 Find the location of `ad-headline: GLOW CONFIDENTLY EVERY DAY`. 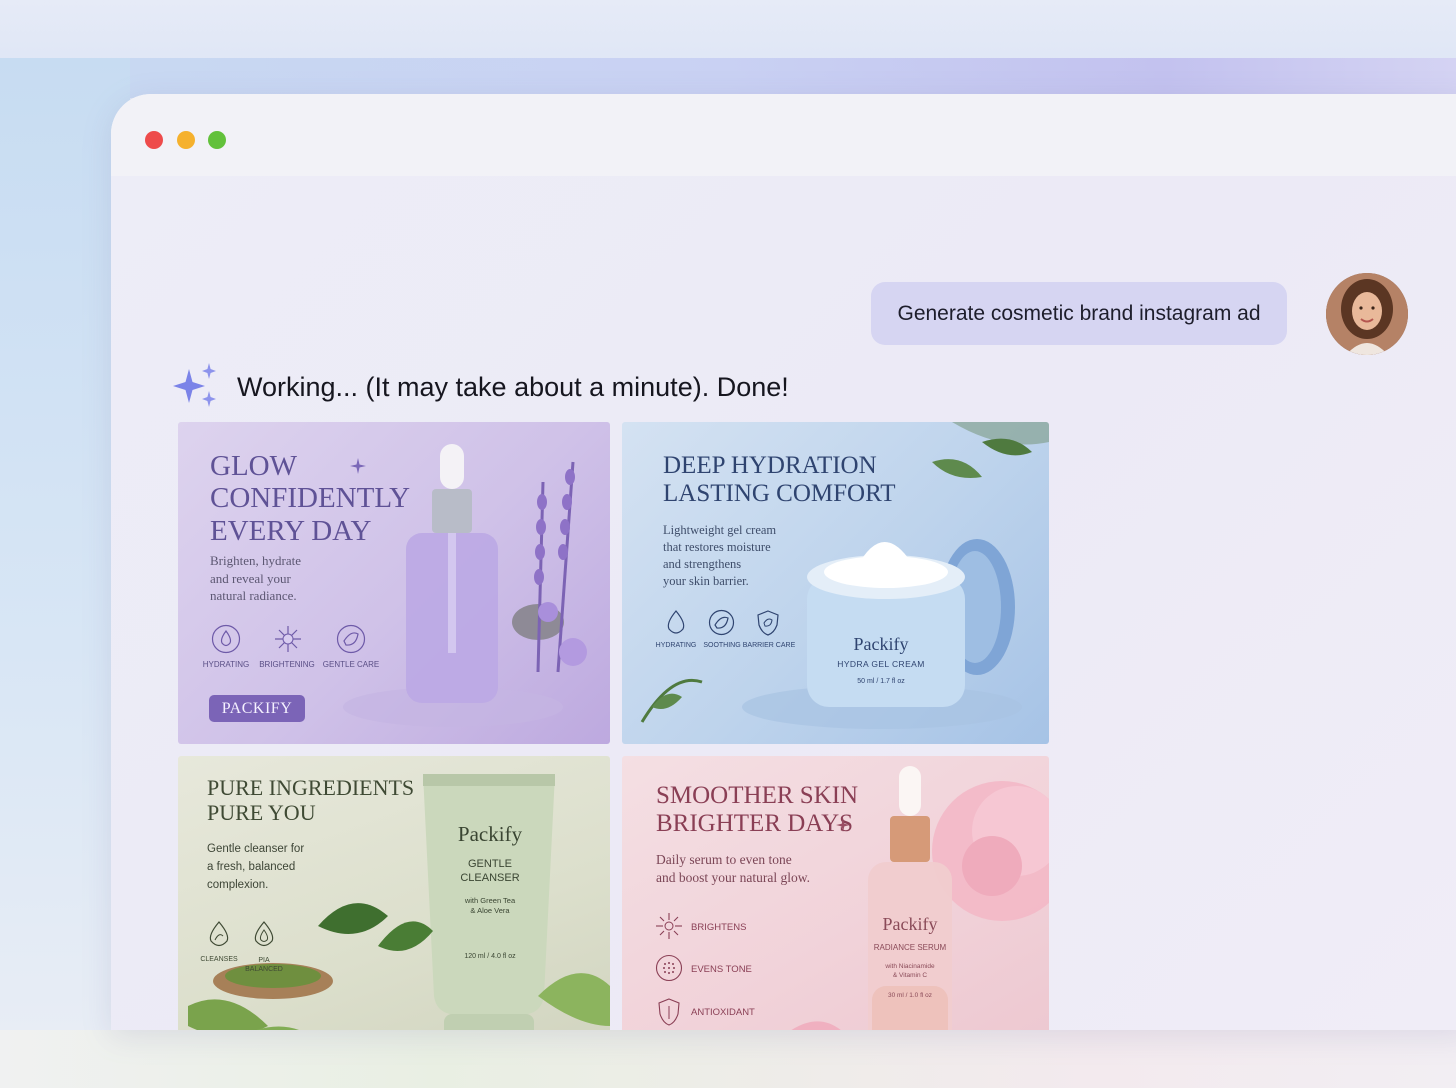

ad-headline: GLOW CONFIDENTLY EVERY DAY is located at coordinates (310, 498).